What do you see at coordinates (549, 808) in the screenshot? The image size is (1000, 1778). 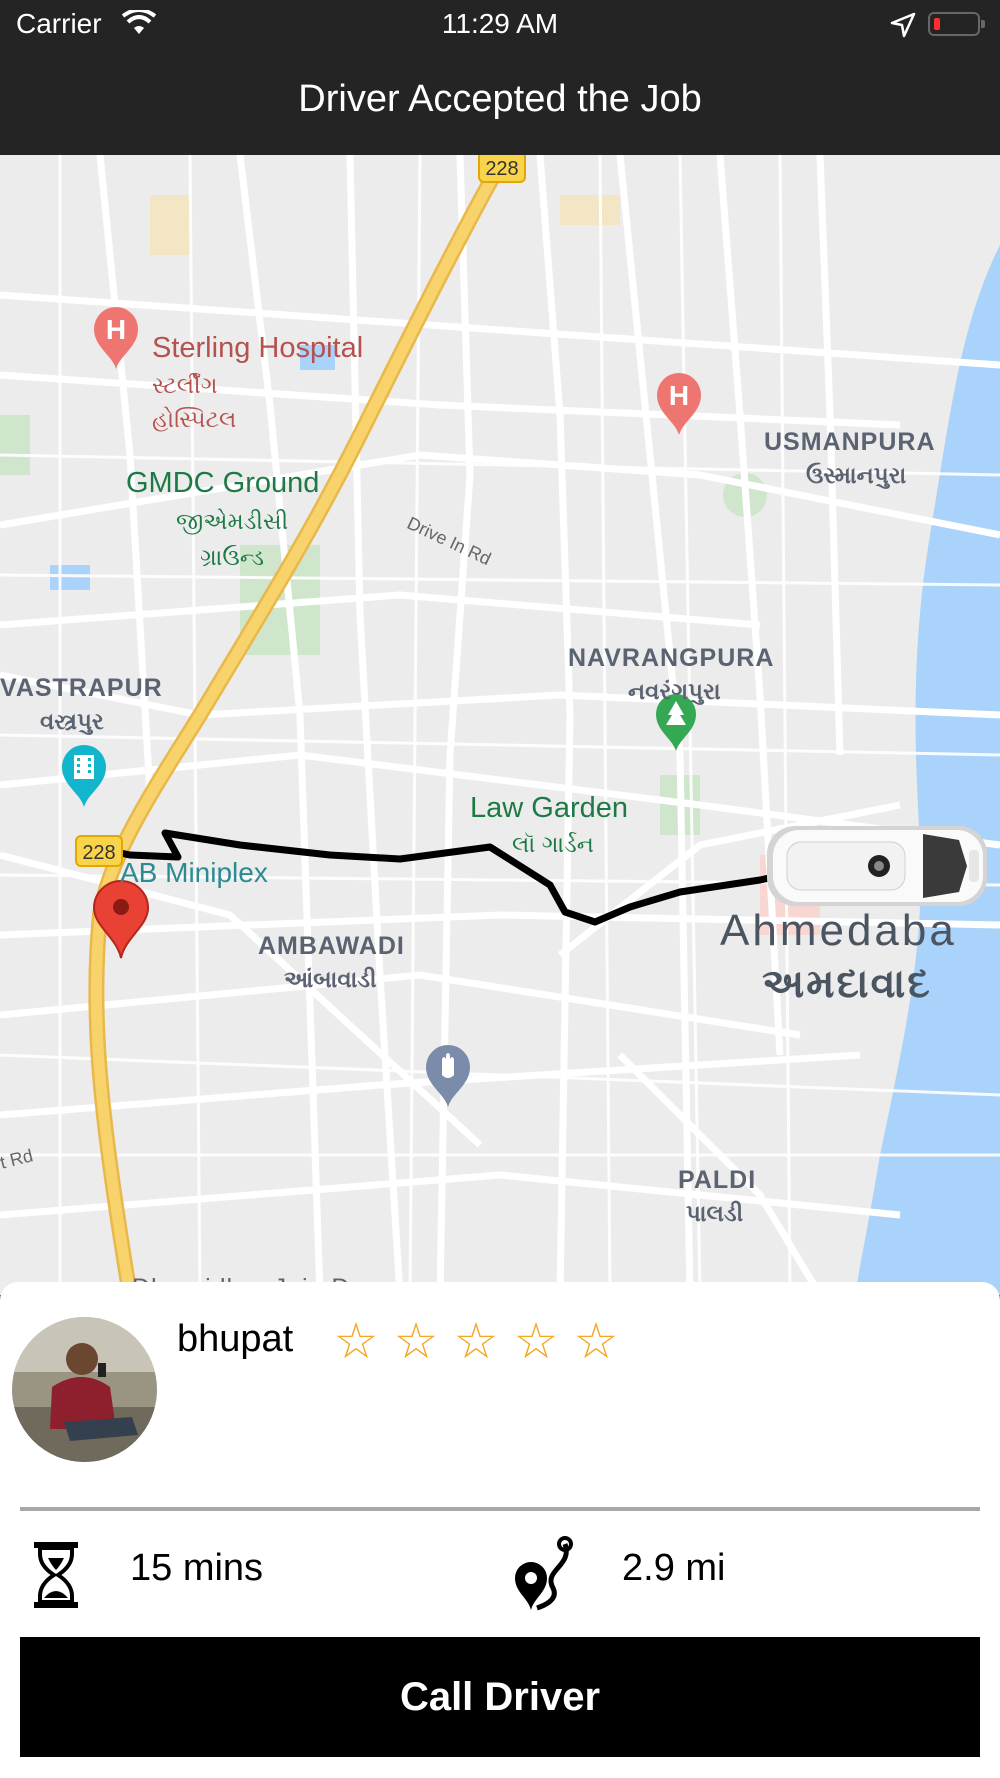 I see `poi-label: Law Garden` at bounding box center [549, 808].